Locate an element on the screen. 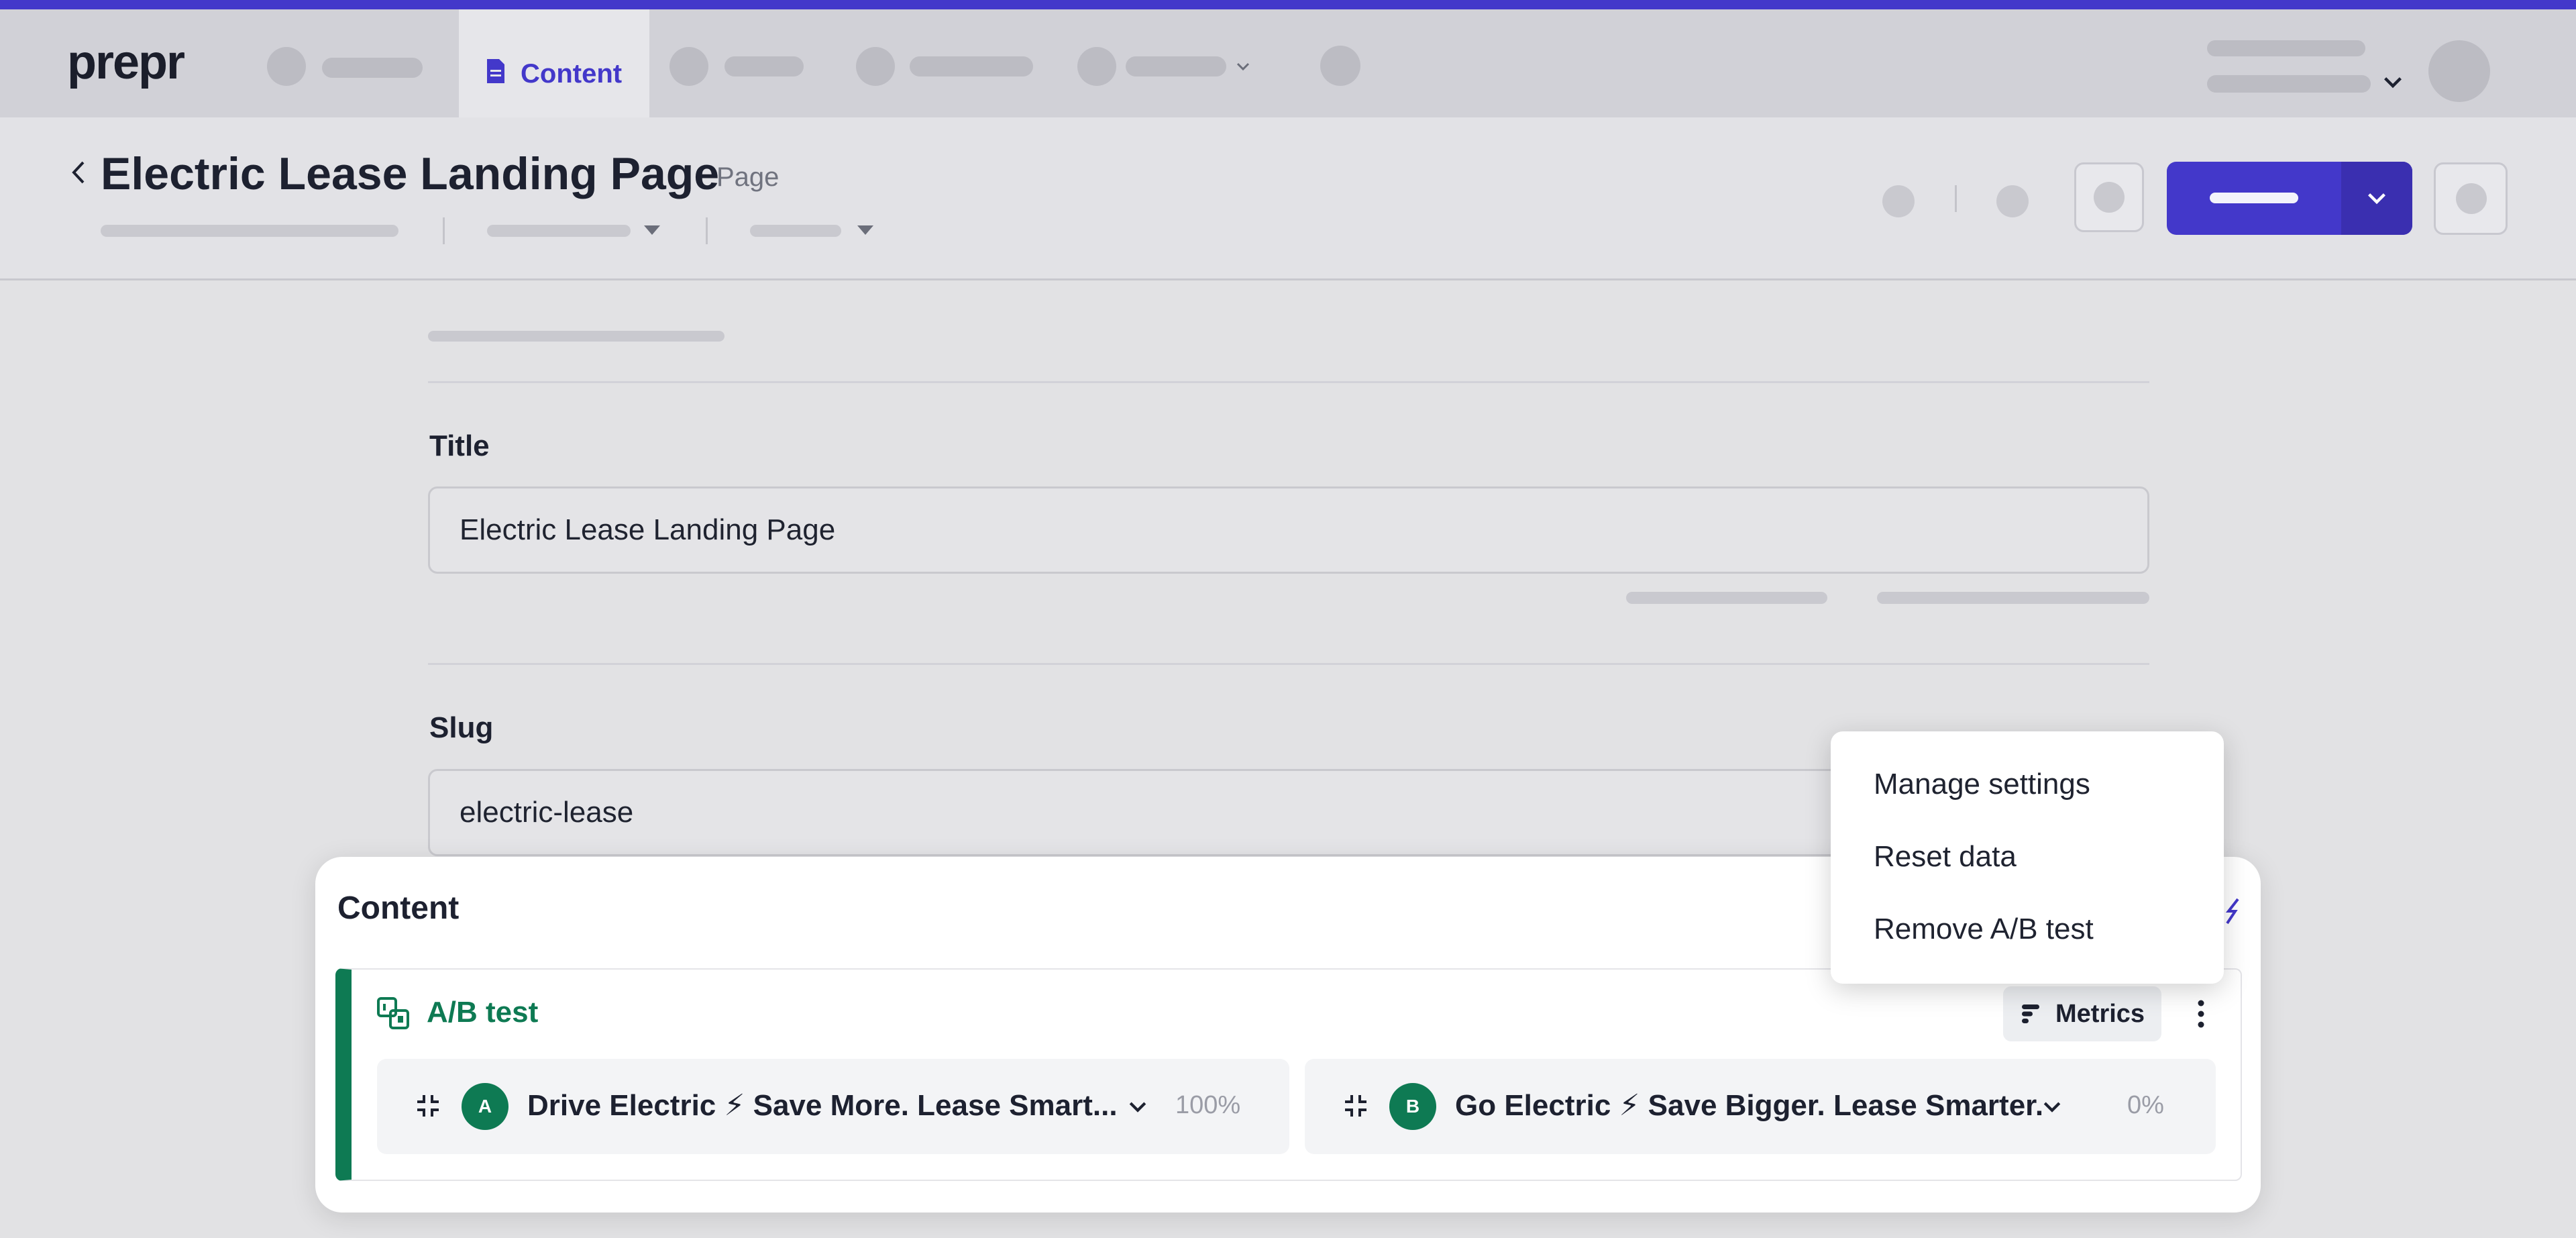 This screenshot has height=1238, width=2576. publish-button is located at coordinates (2289, 199).